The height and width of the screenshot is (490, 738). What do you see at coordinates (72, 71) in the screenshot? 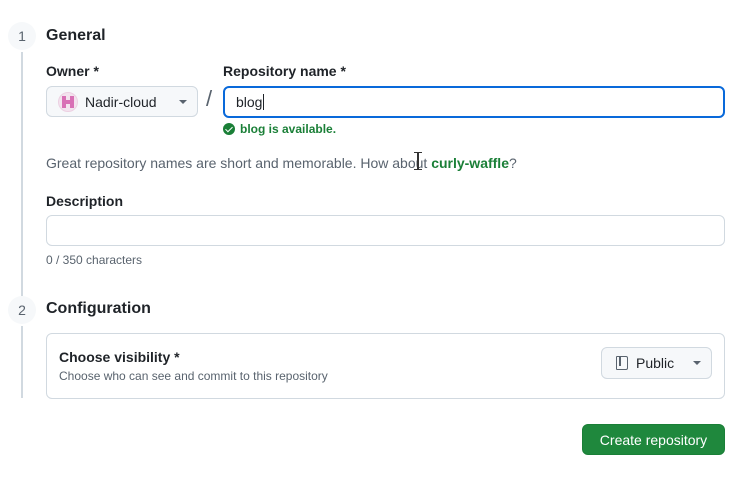
I see `owner-label: Owner *` at bounding box center [72, 71].